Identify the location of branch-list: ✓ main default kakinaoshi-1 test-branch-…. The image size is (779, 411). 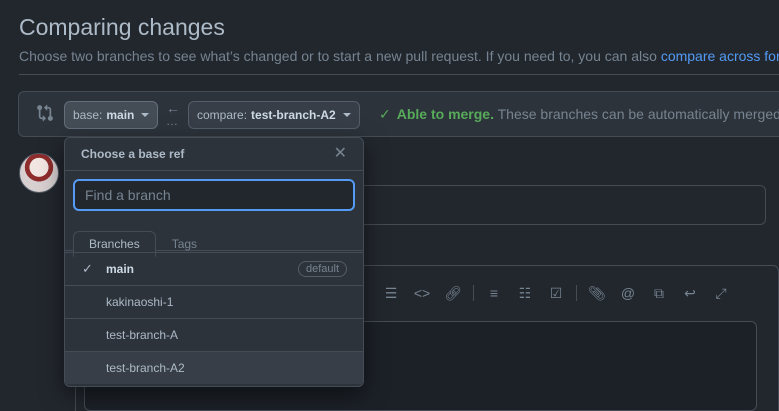
(214, 318).